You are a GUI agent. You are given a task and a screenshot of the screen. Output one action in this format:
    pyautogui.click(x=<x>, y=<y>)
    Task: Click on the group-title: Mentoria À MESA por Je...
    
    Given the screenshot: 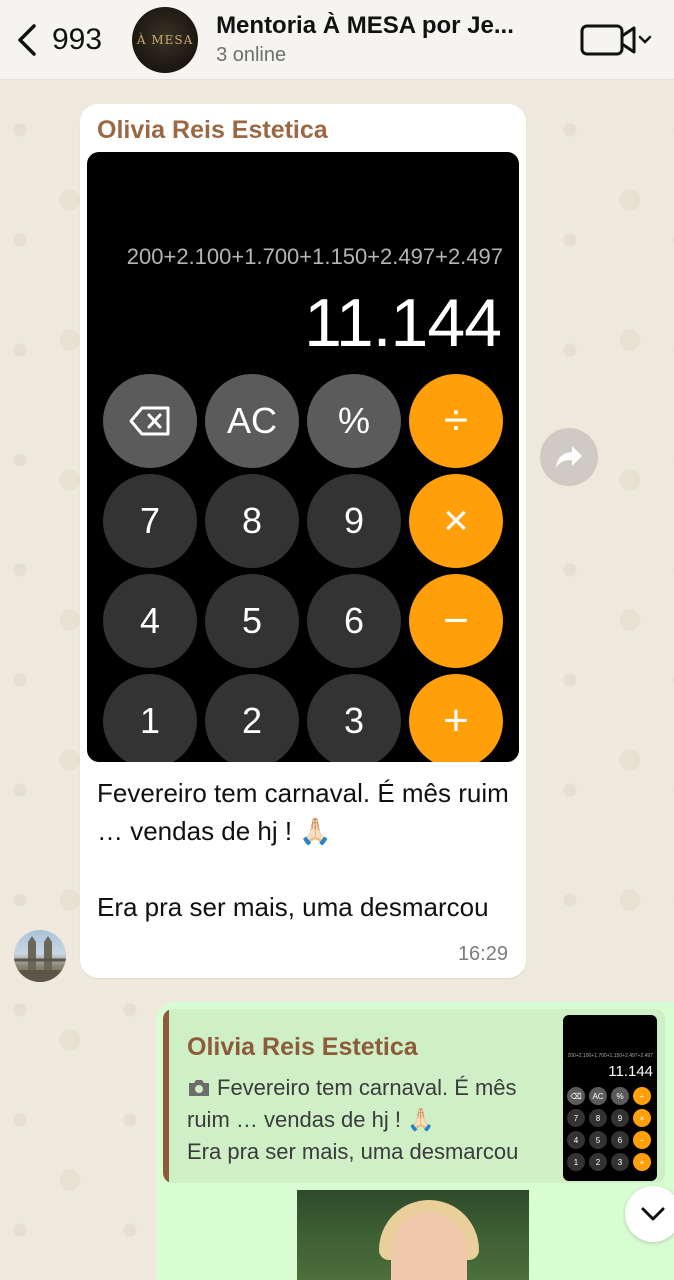 What is the action you would take?
    pyautogui.click(x=365, y=25)
    